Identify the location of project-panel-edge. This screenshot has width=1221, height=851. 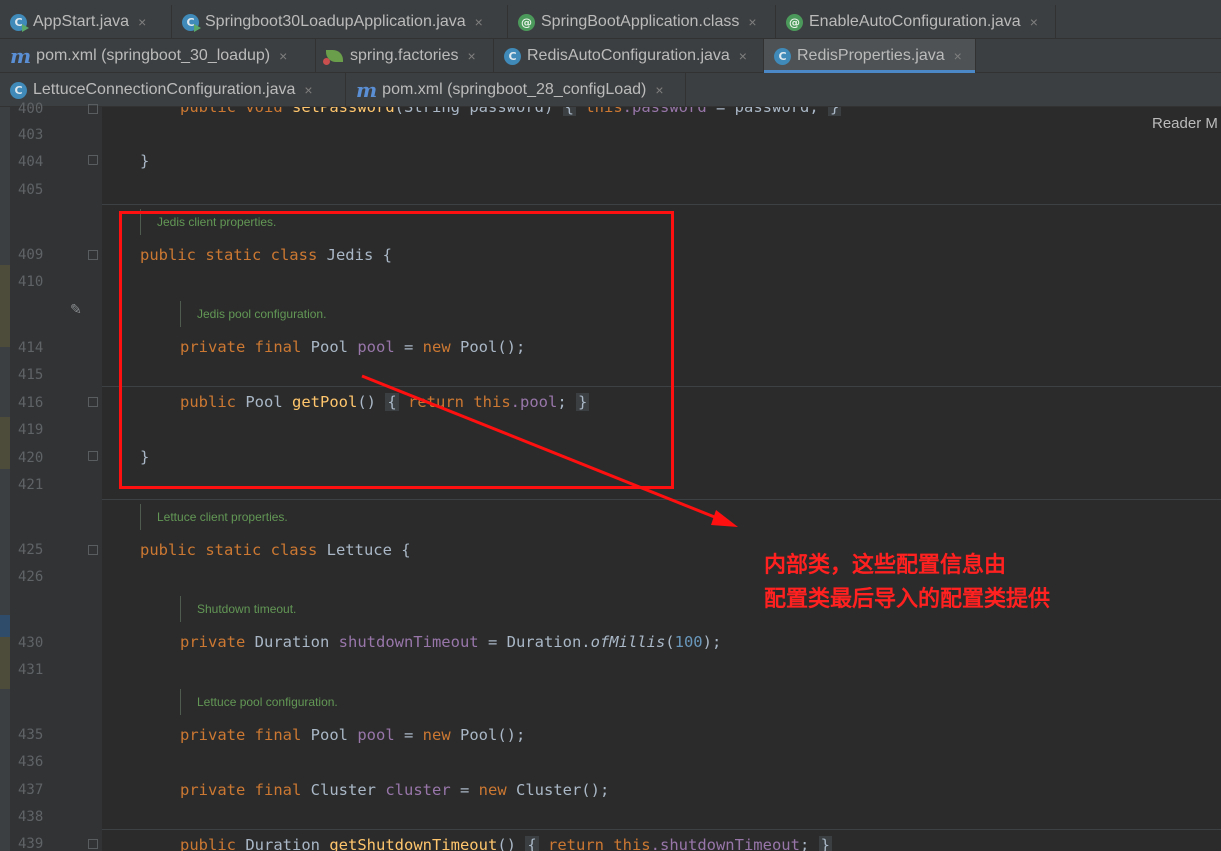
(5, 479).